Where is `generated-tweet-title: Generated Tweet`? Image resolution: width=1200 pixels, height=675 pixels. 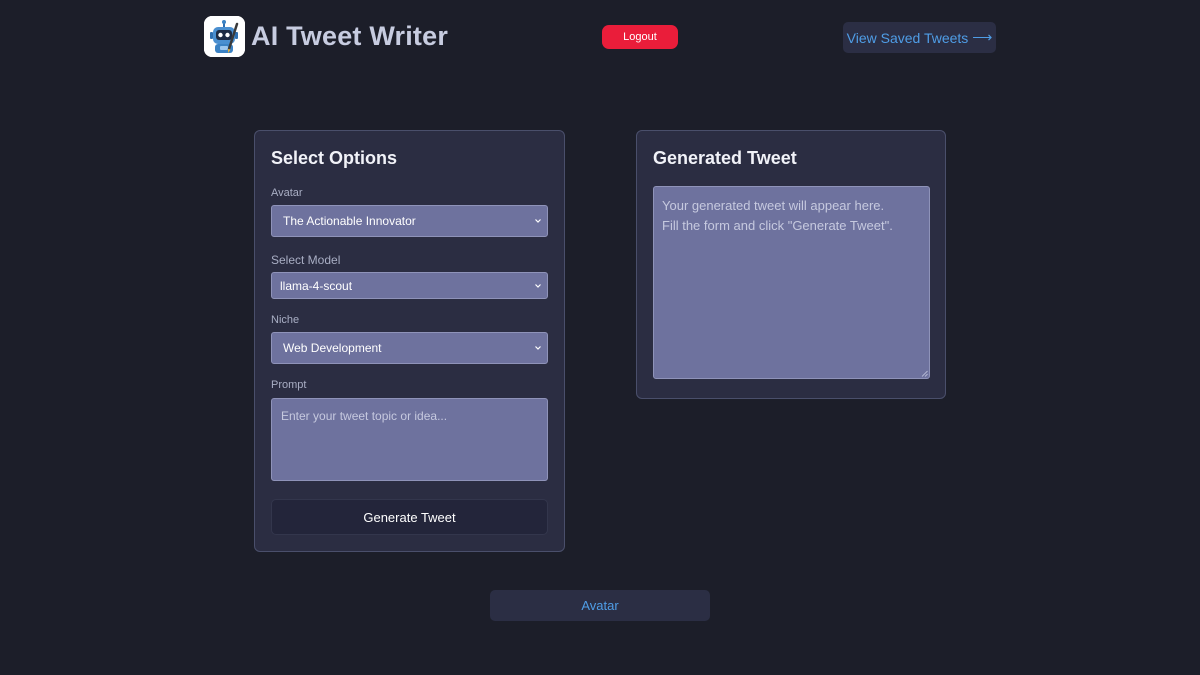
generated-tweet-title: Generated Tweet is located at coordinates (725, 158).